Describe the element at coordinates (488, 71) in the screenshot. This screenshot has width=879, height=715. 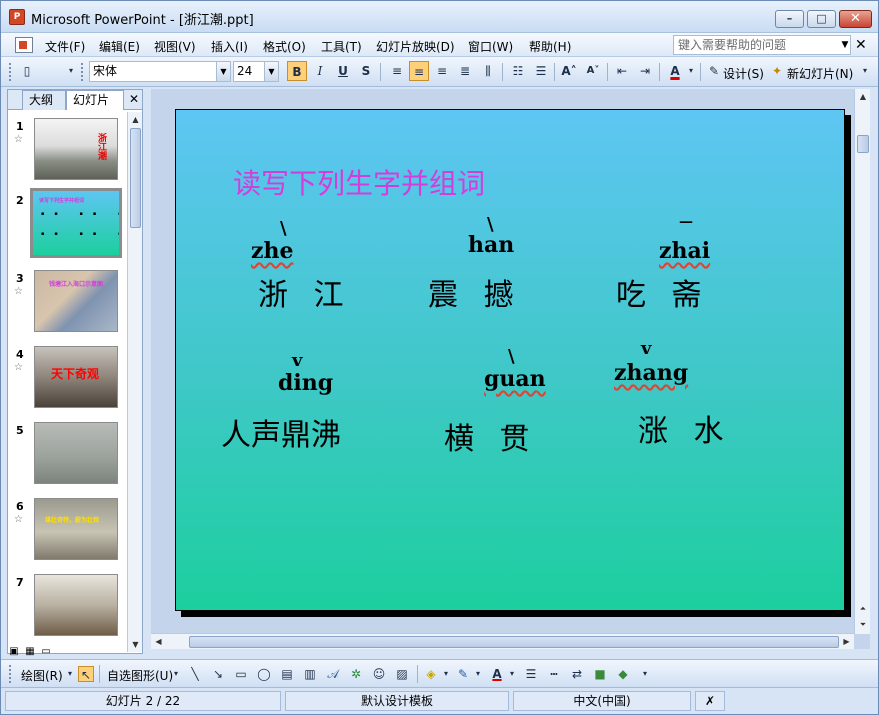
I see `distribute-icon: ⫼` at that location.